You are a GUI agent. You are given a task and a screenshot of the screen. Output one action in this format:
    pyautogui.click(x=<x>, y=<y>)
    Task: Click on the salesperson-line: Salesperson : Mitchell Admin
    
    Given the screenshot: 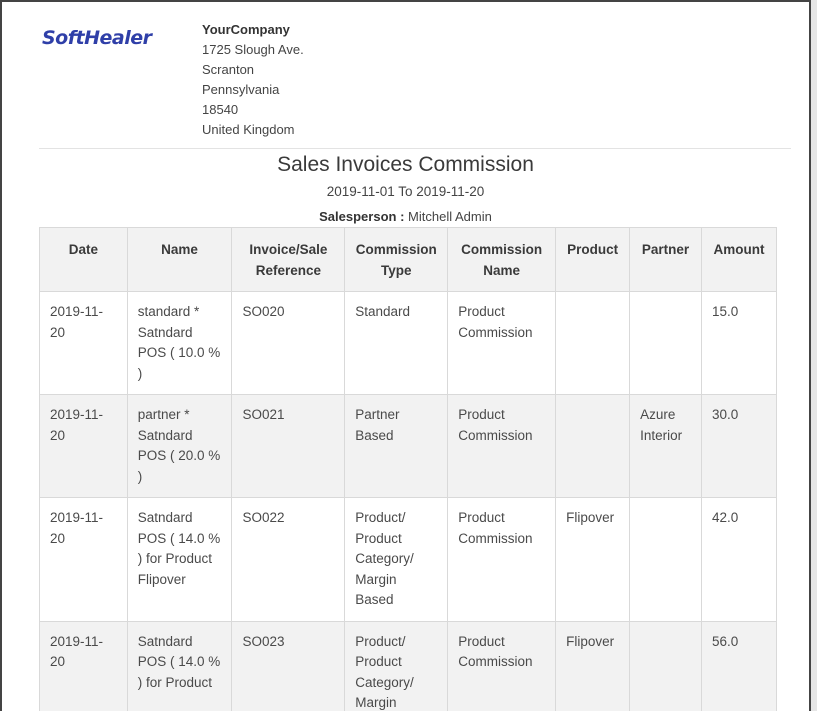 What is the action you would take?
    pyautogui.click(x=405, y=217)
    